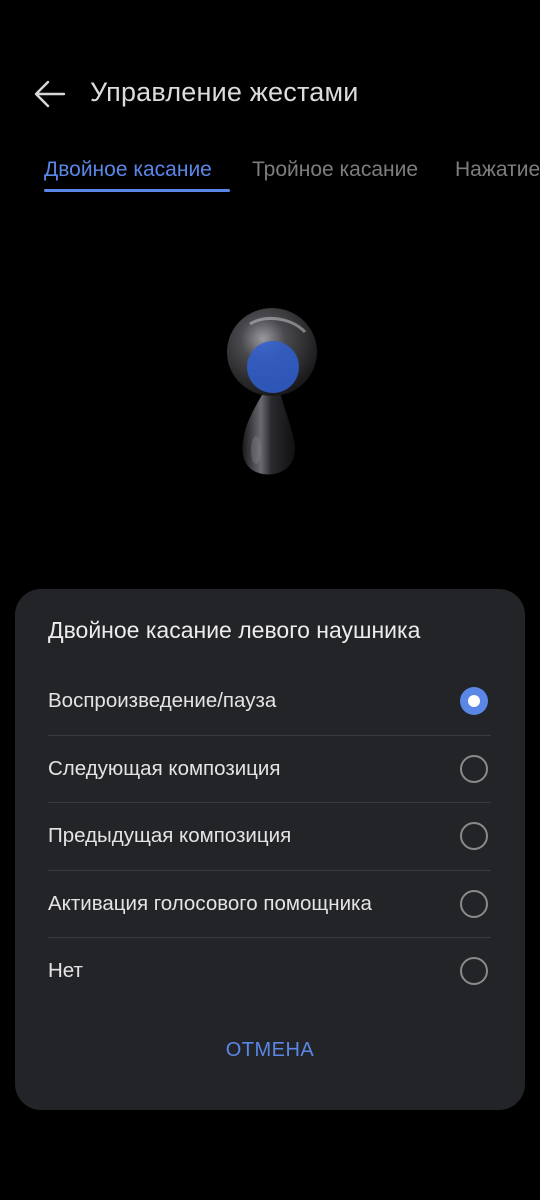 Image resolution: width=540 pixels, height=1200 pixels. Describe the element at coordinates (270, 1056) in the screenshot. I see `cancel-button: ОТМЕНА` at that location.